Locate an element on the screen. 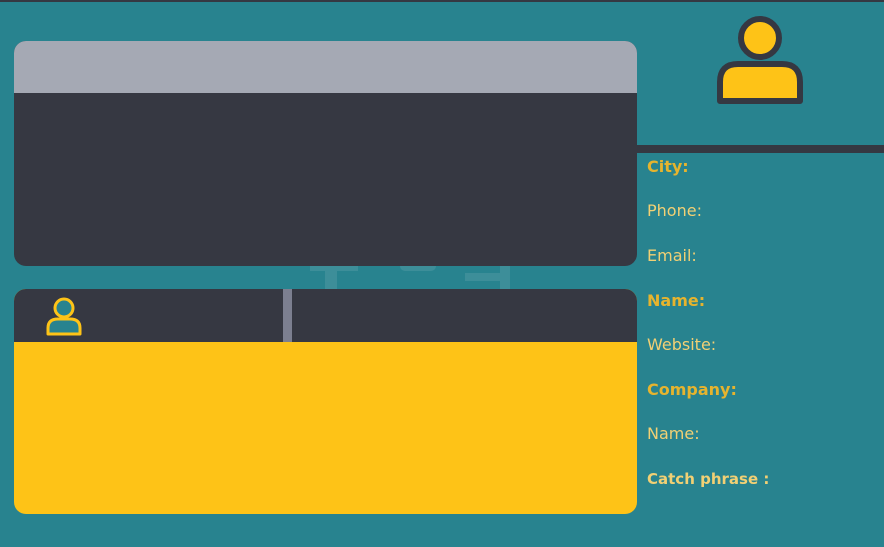 Image resolution: width=884 pixels, height=547 pixels. name-label: Name: is located at coordinates (676, 300).